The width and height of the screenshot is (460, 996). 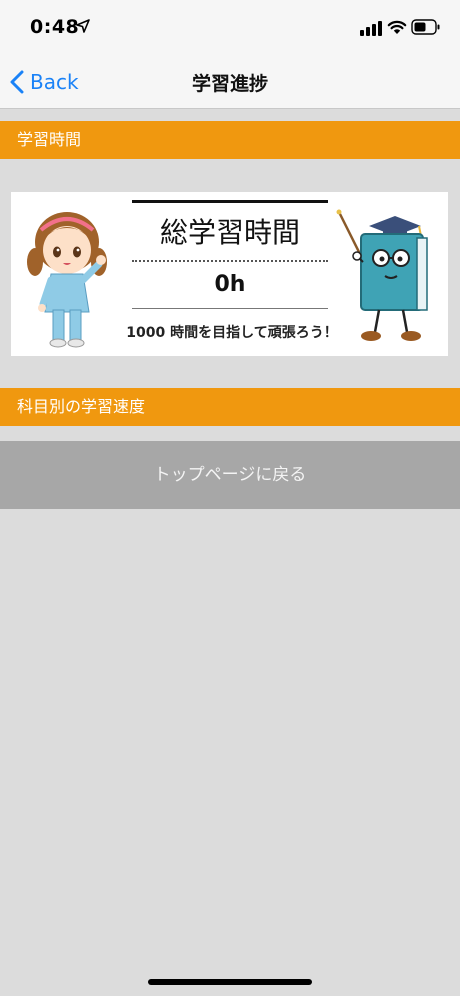 I want to click on section-header-study-time: 学習時間, so click(x=230, y=140).